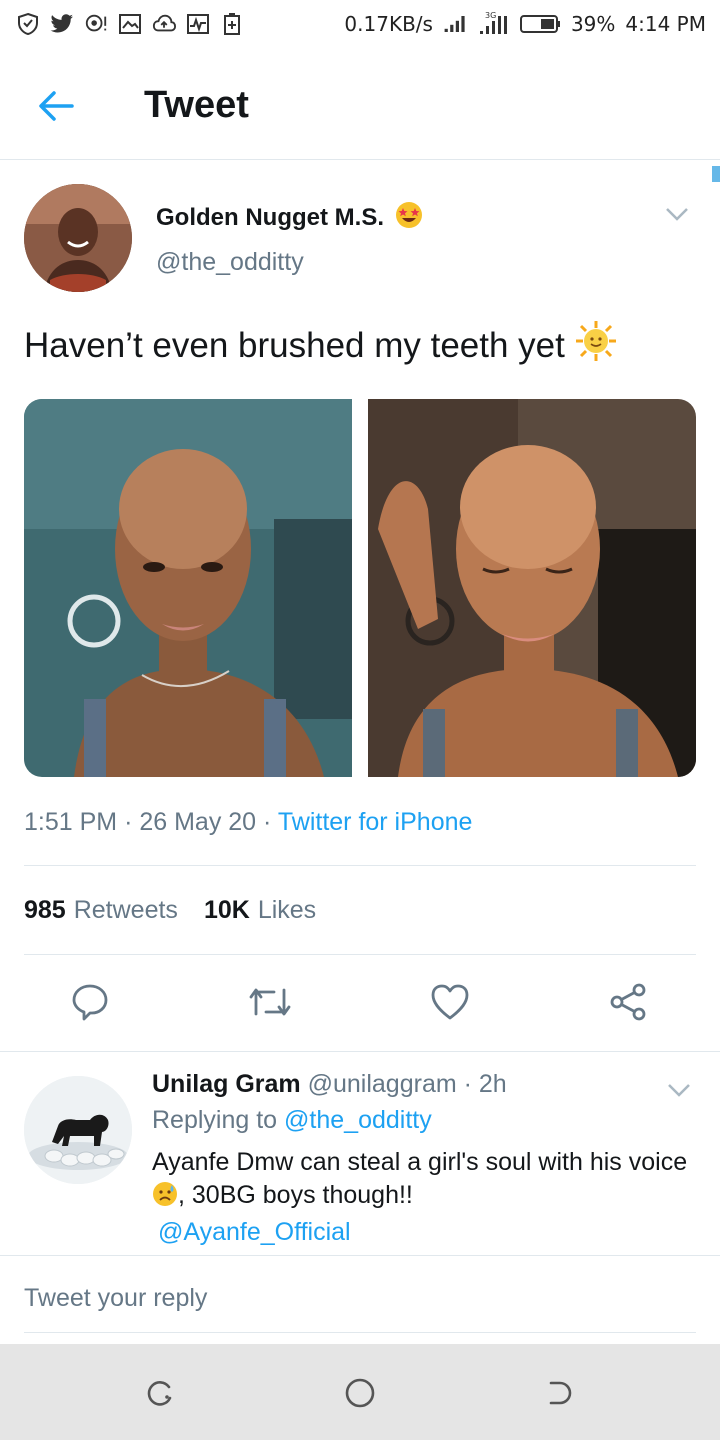 The width and height of the screenshot is (720, 1440). What do you see at coordinates (360, 1332) in the screenshot?
I see `compose-underline` at bounding box center [360, 1332].